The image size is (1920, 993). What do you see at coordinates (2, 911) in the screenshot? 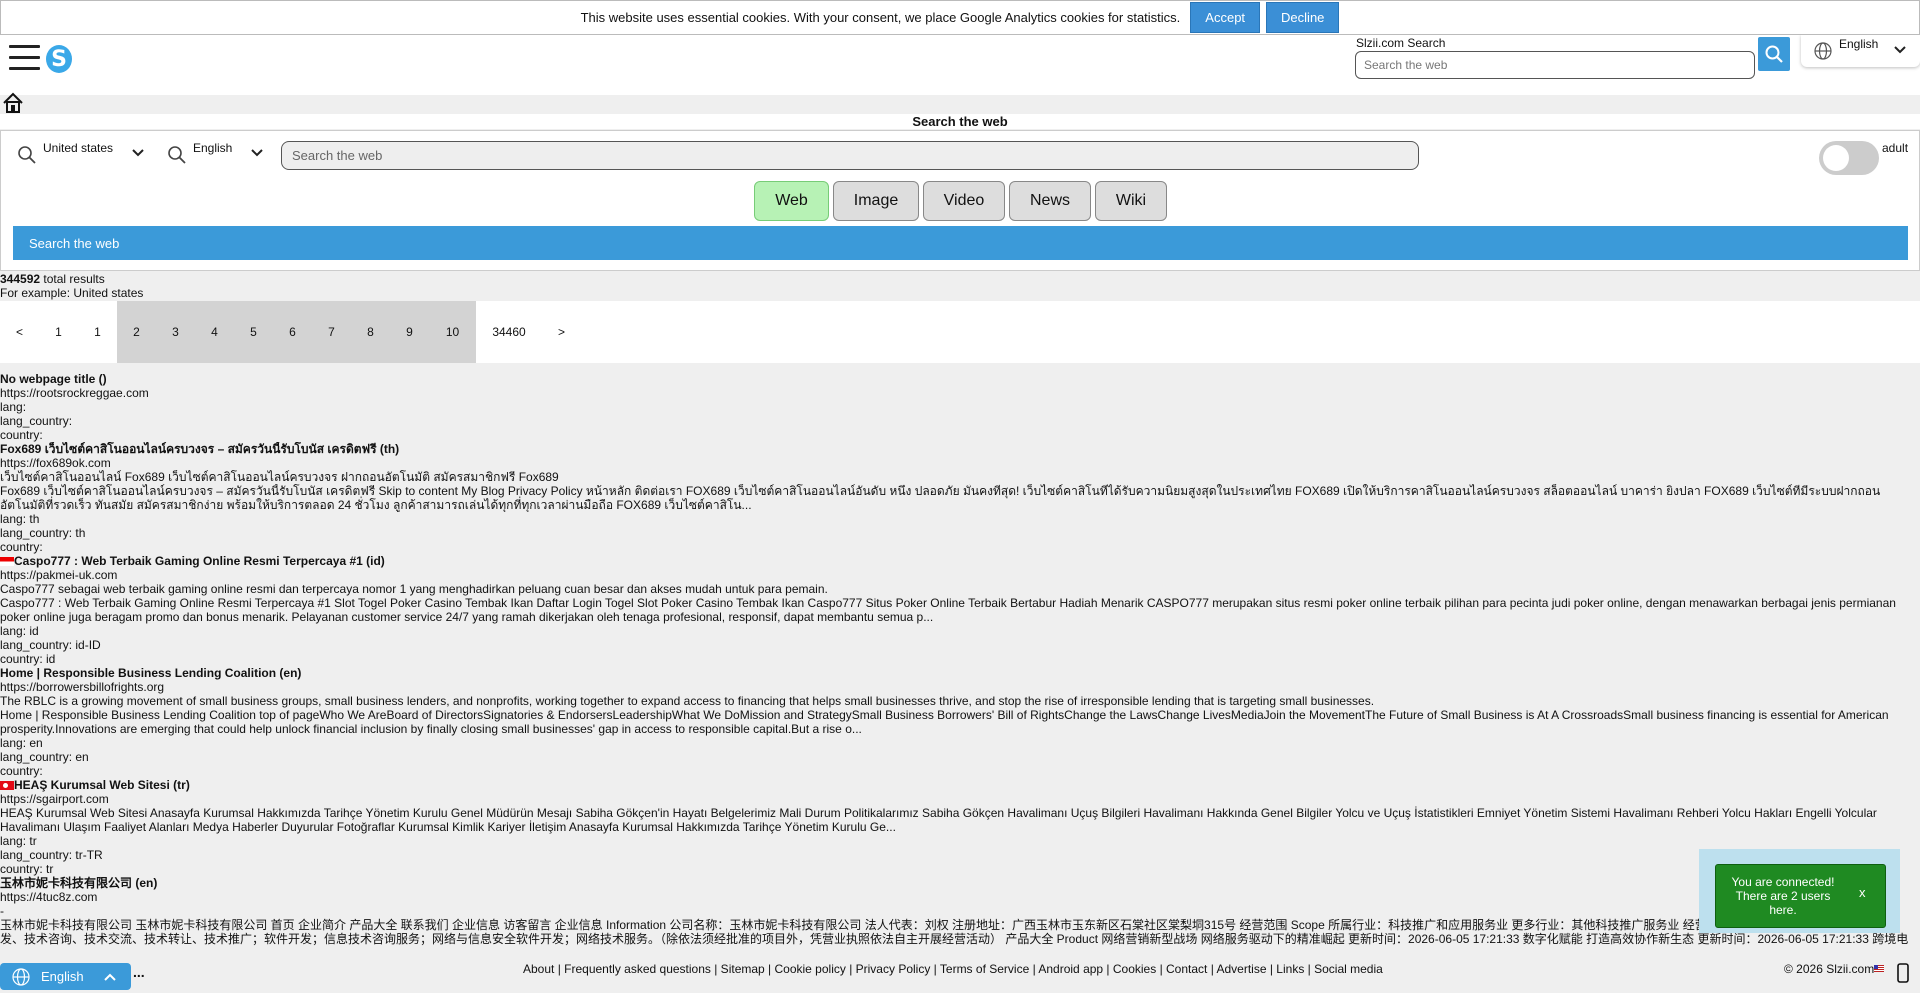
I see `result-dash: -` at bounding box center [2, 911].